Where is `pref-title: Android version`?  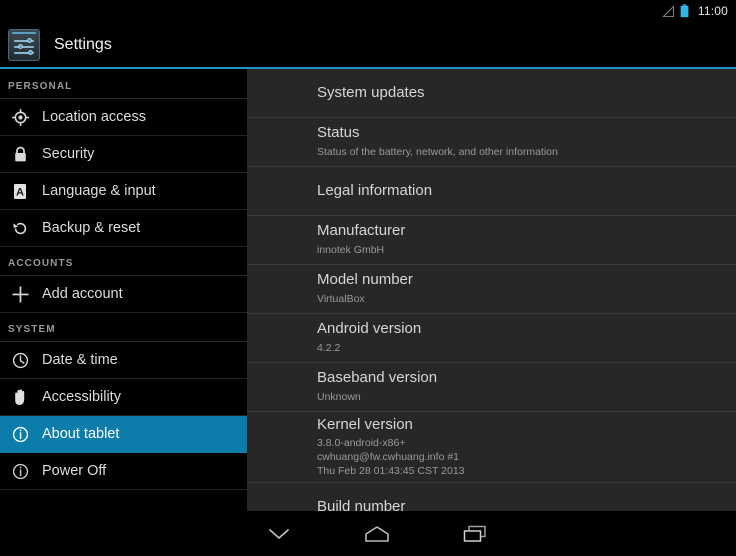 pref-title: Android version is located at coordinates (369, 329).